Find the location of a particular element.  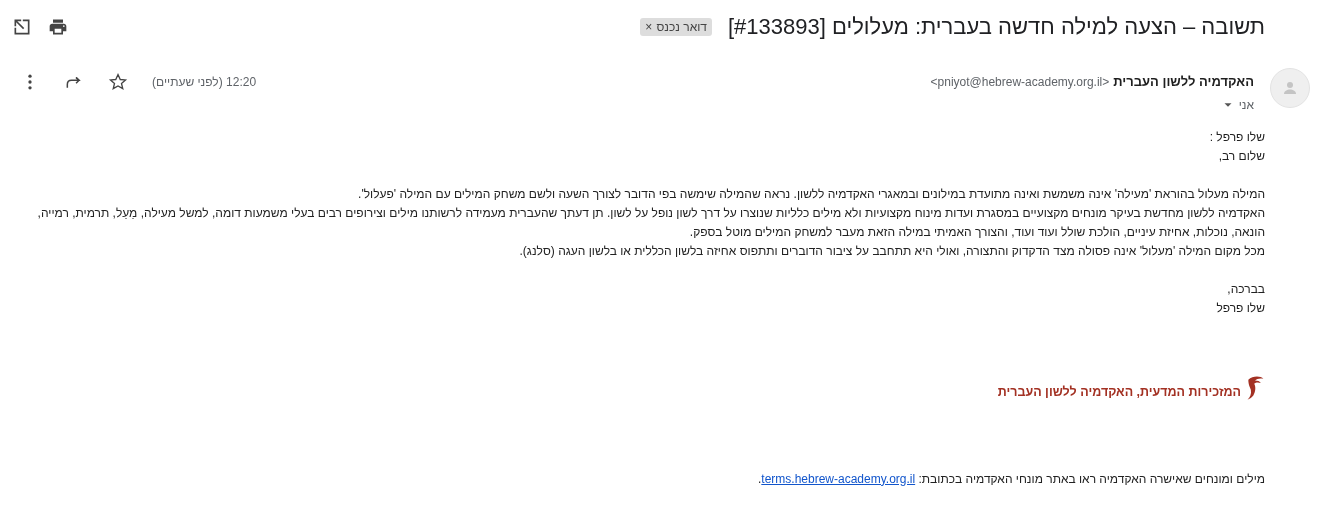

academy-logo-icon is located at coordinates (1255, 387).